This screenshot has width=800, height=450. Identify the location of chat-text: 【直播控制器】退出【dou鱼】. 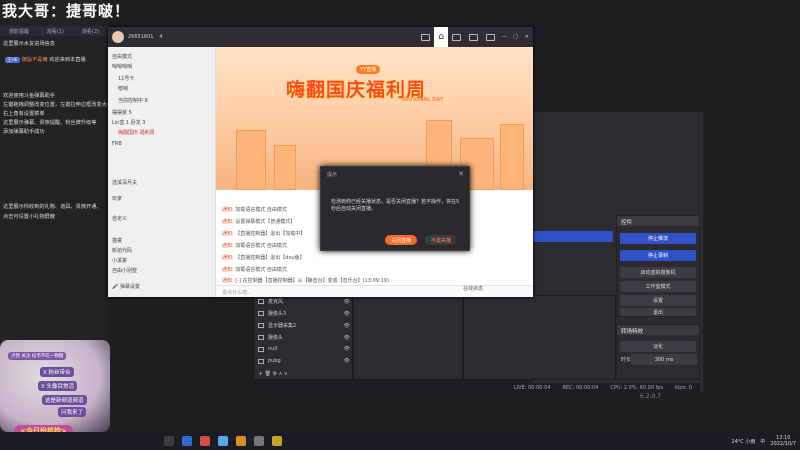
(270, 258).